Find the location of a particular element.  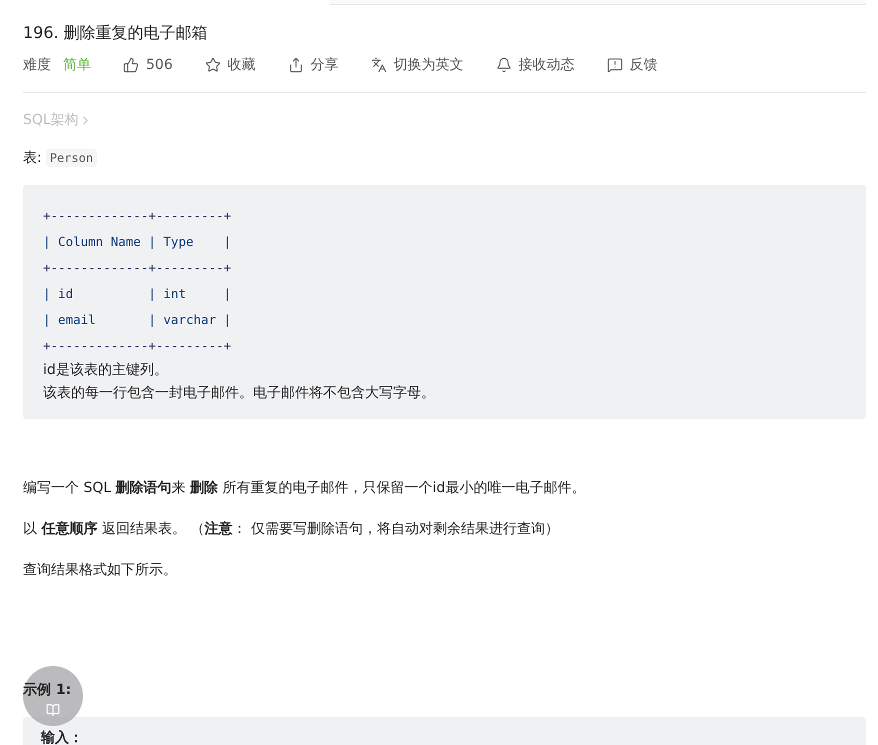

book-icon is located at coordinates (53, 710).